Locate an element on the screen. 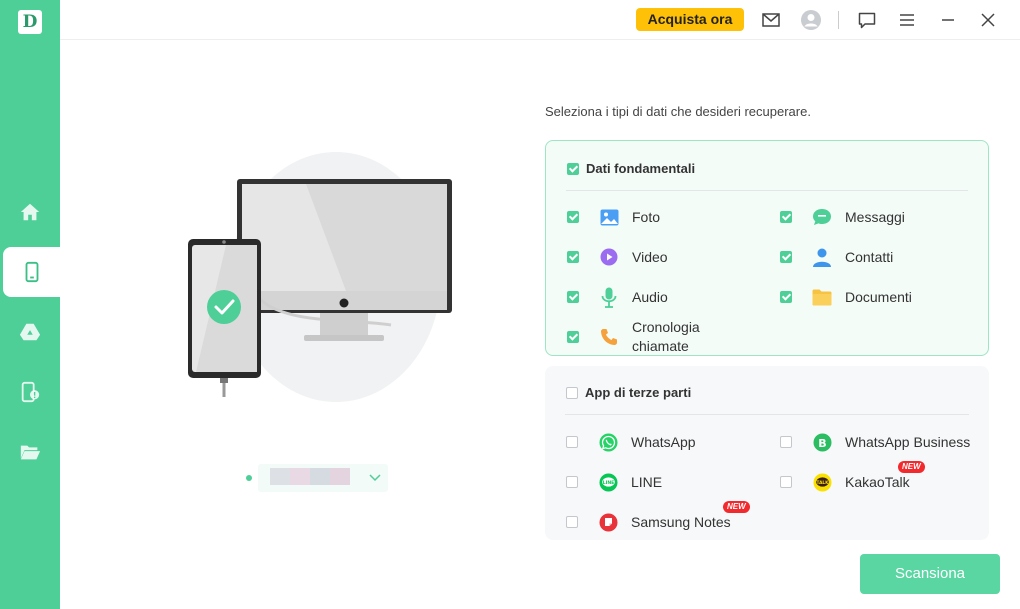 The image size is (1020, 609). core-data-header: Dati fondamentali is located at coordinates (631, 168).